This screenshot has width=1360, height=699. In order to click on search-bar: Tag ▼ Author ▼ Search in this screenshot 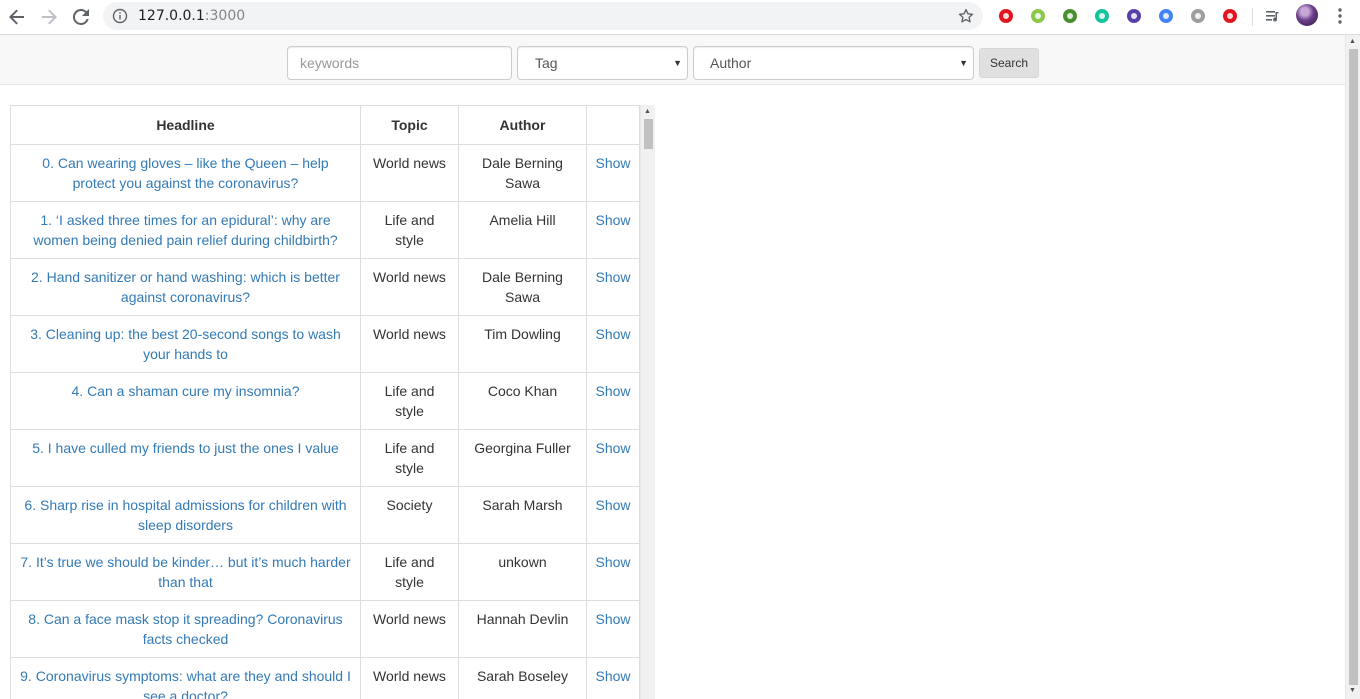, I will do `click(672, 60)`.